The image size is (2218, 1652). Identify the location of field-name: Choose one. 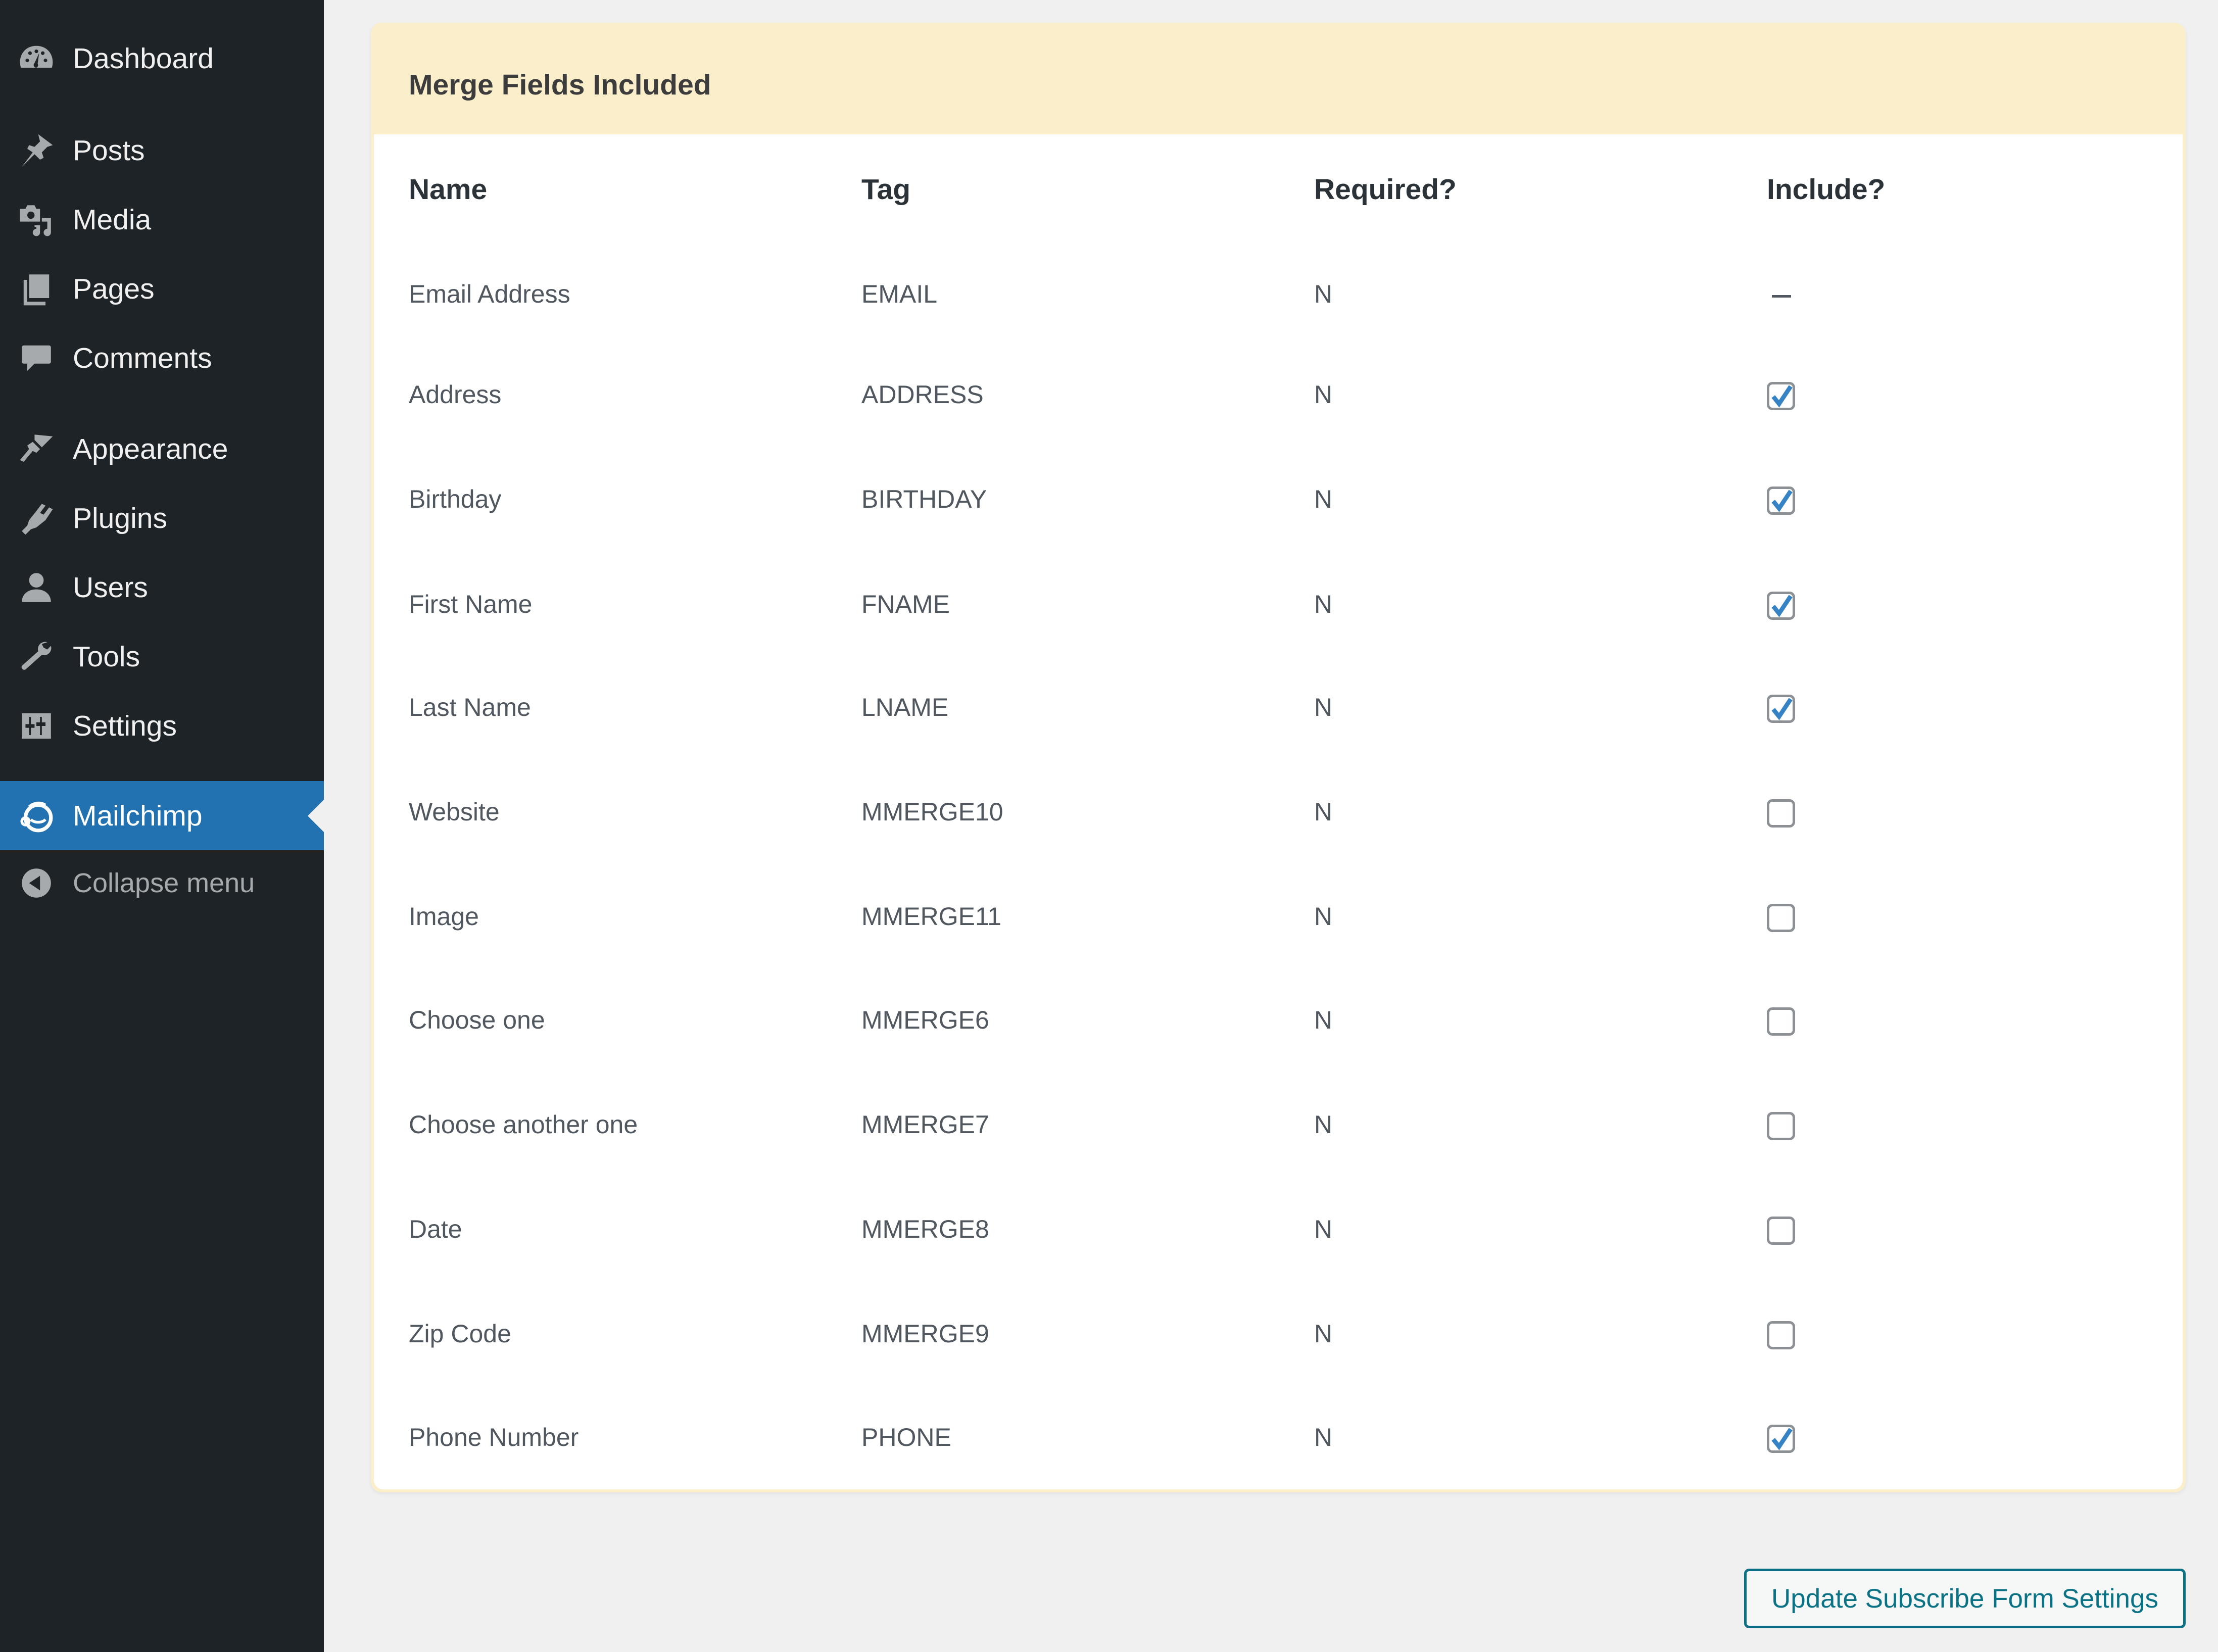
(477, 1020).